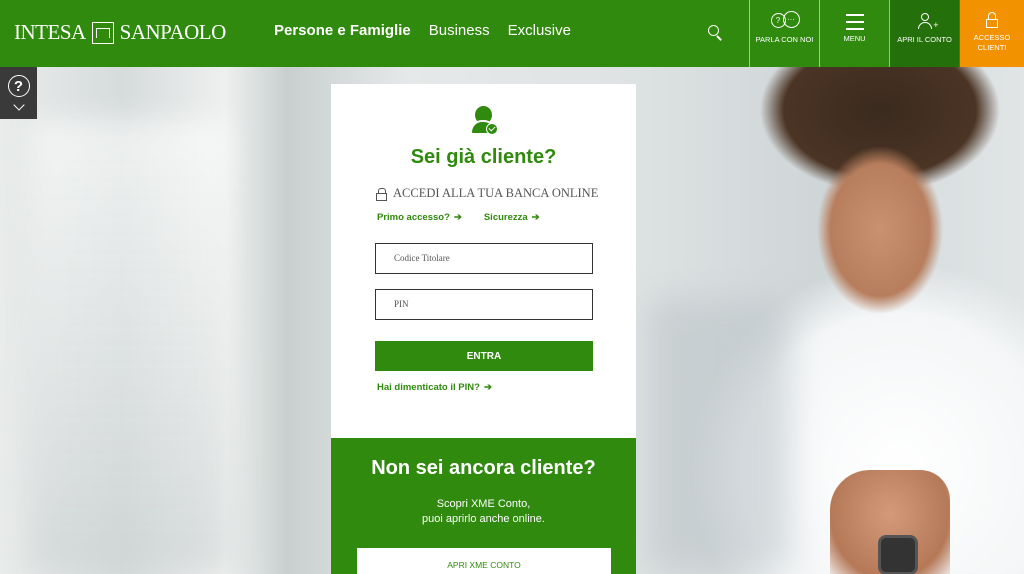  Describe the element at coordinates (173, 32) in the screenshot. I see `logo-text-right: SANPAOLO` at that location.